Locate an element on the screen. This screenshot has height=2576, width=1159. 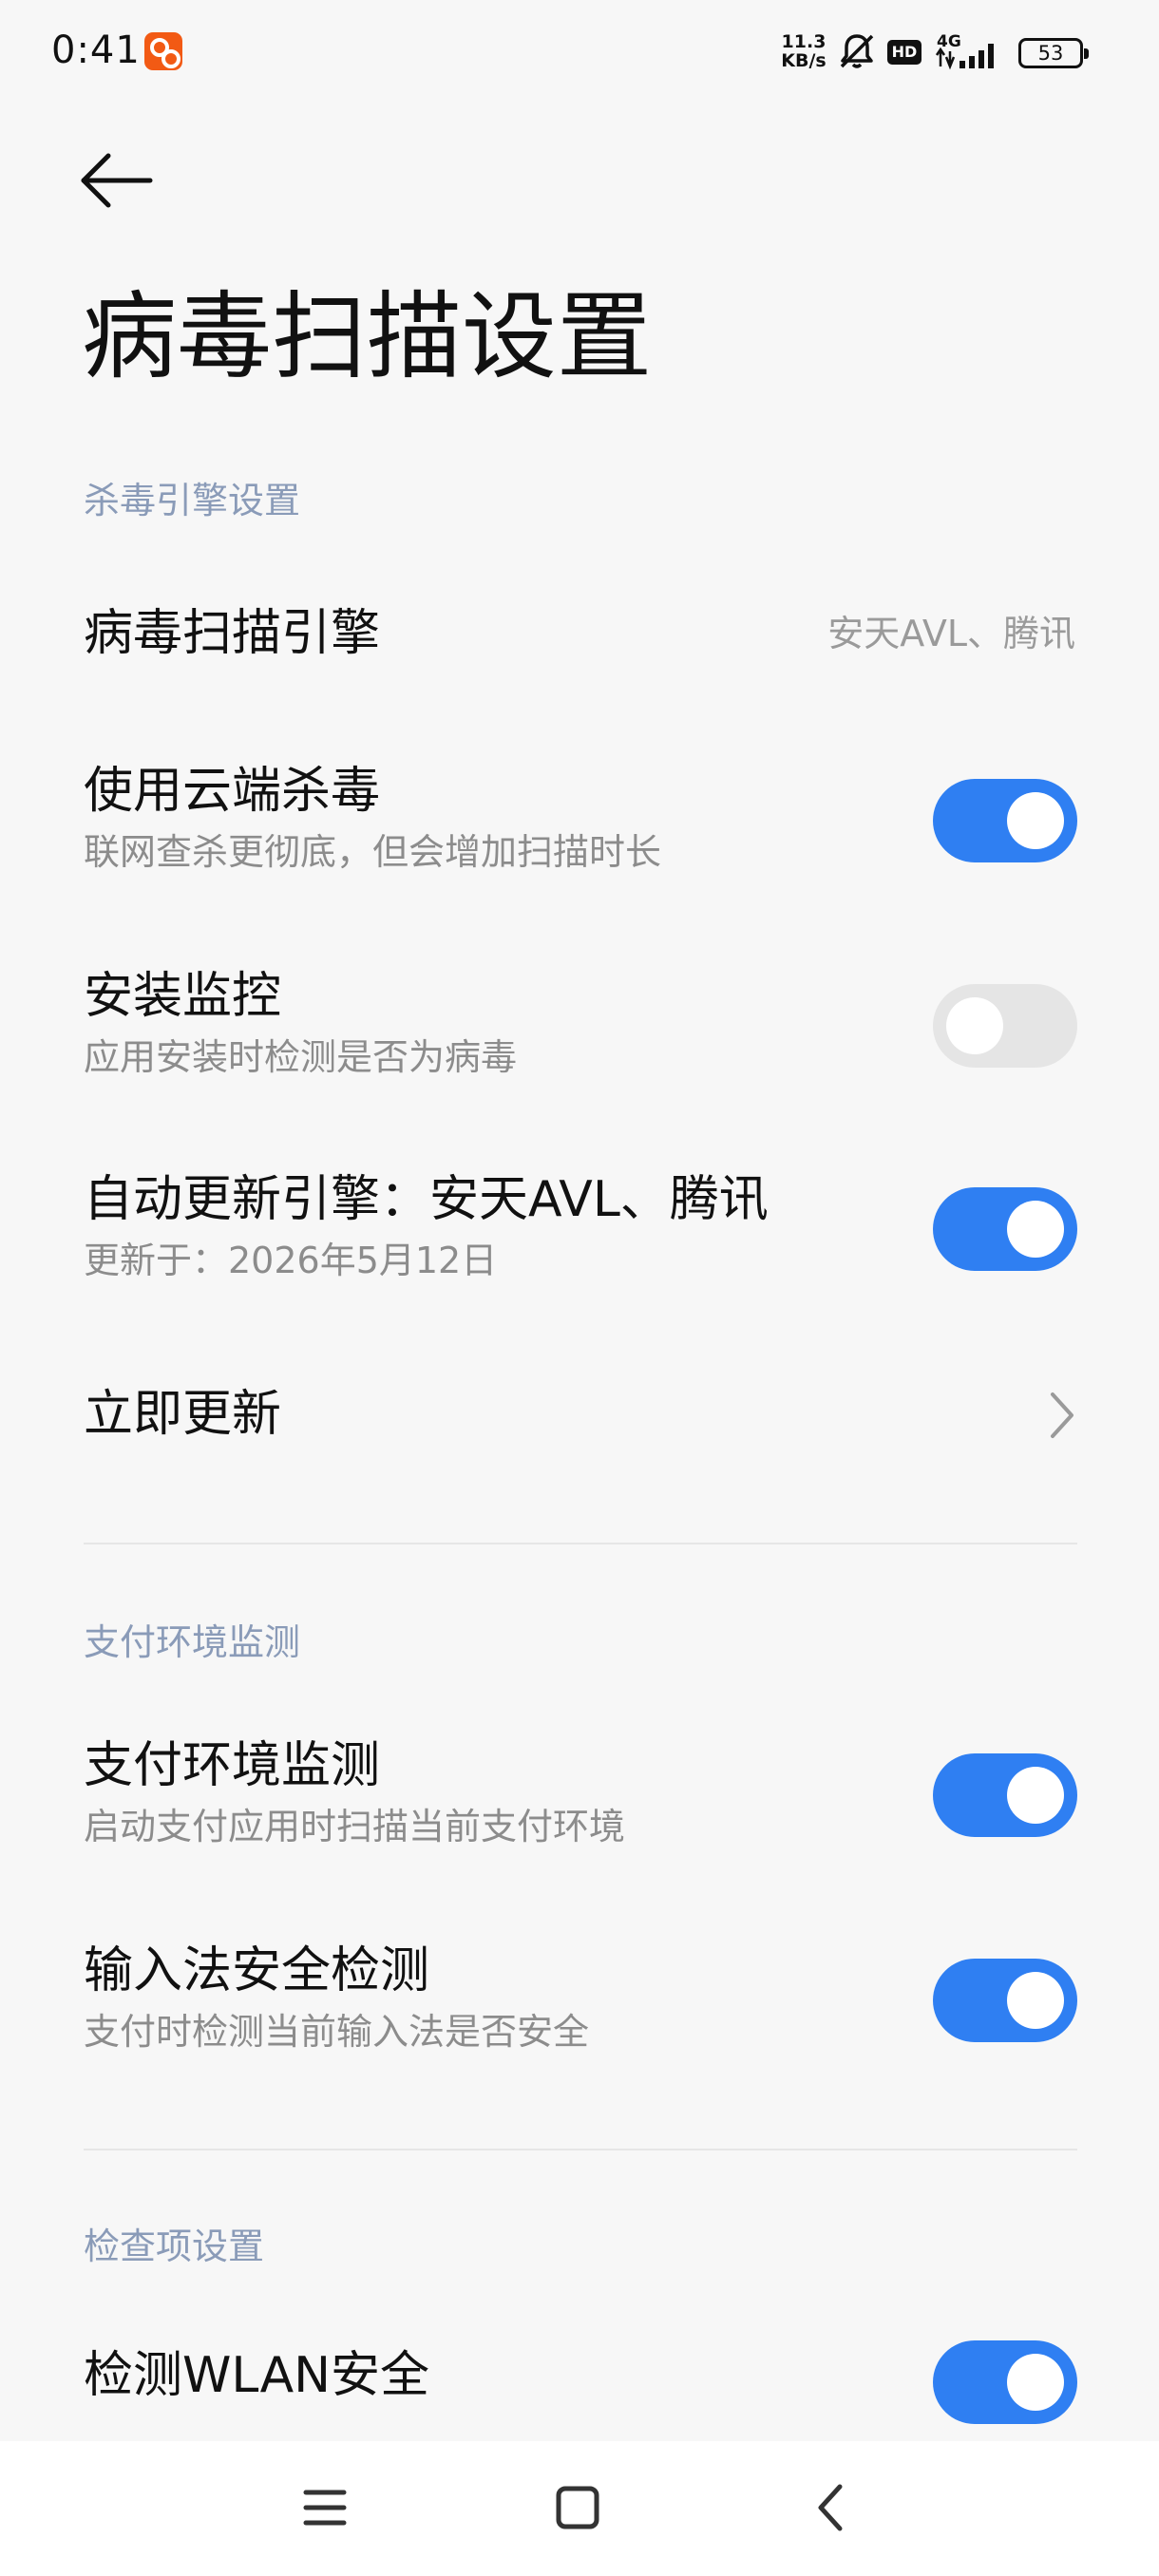
section-header-payment: 支付环境监测 is located at coordinates (192, 1642).